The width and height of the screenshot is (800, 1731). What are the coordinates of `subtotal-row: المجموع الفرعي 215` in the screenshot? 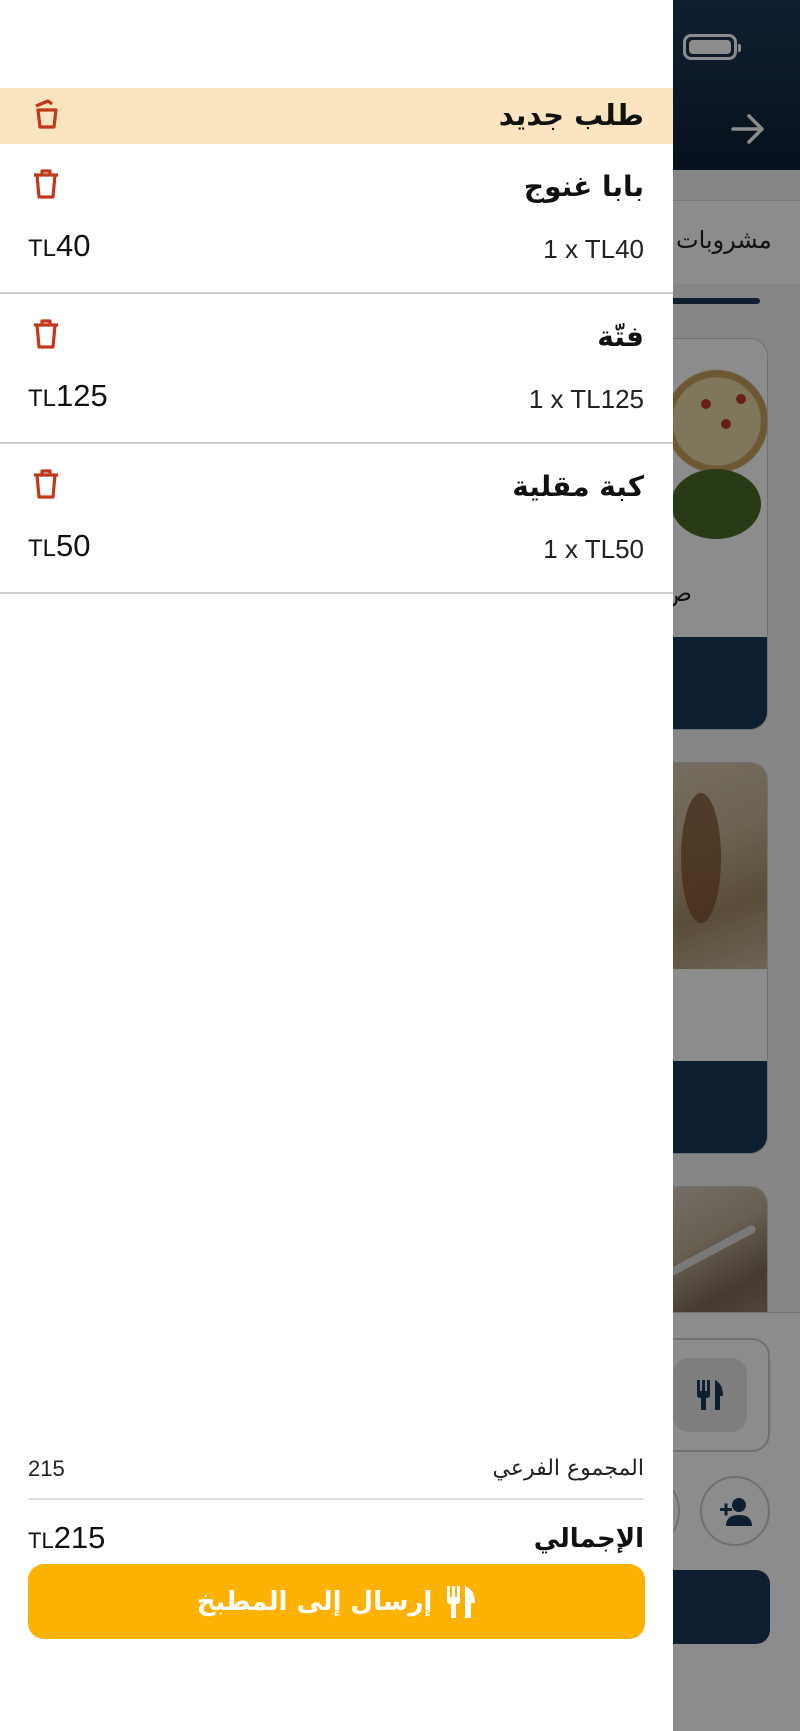 It's located at (336, 1472).